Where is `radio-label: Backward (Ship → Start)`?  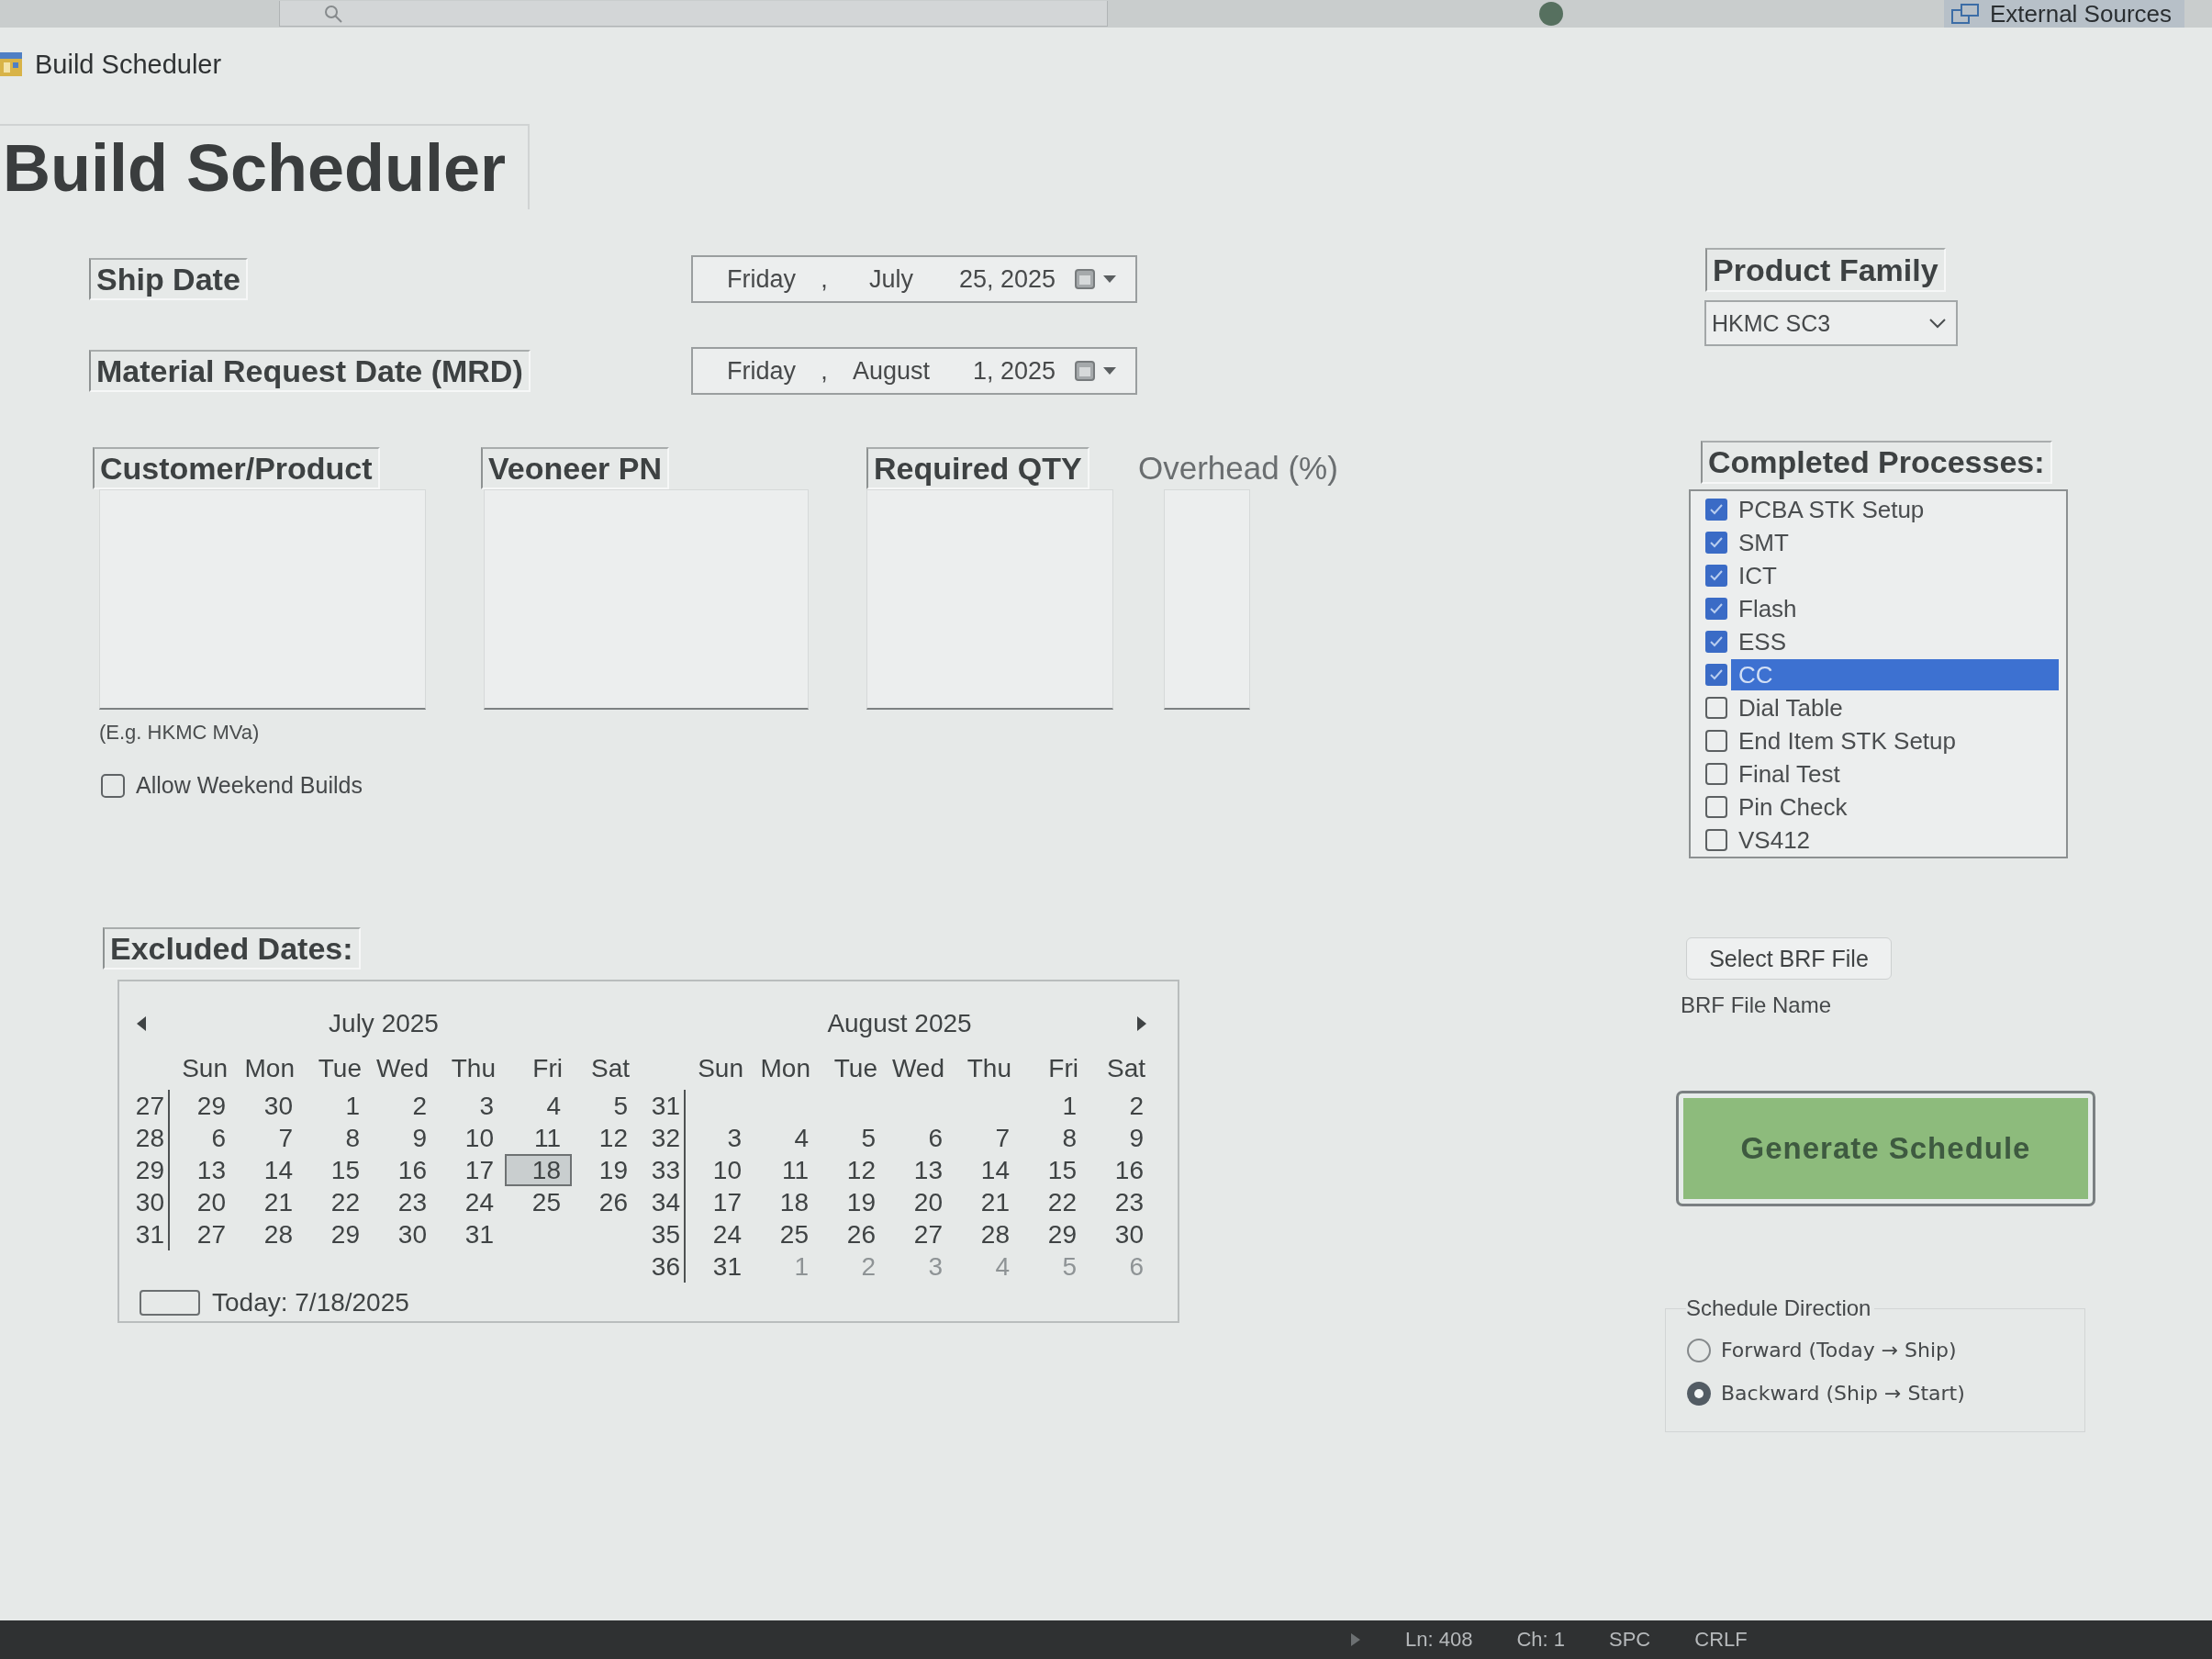
radio-label: Backward (Ship → Start) is located at coordinates (1843, 1393).